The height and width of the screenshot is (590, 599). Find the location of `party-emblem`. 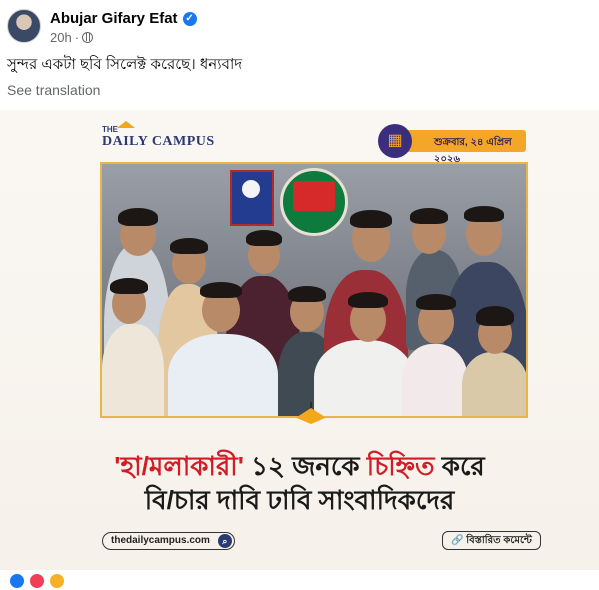

party-emblem is located at coordinates (314, 202).